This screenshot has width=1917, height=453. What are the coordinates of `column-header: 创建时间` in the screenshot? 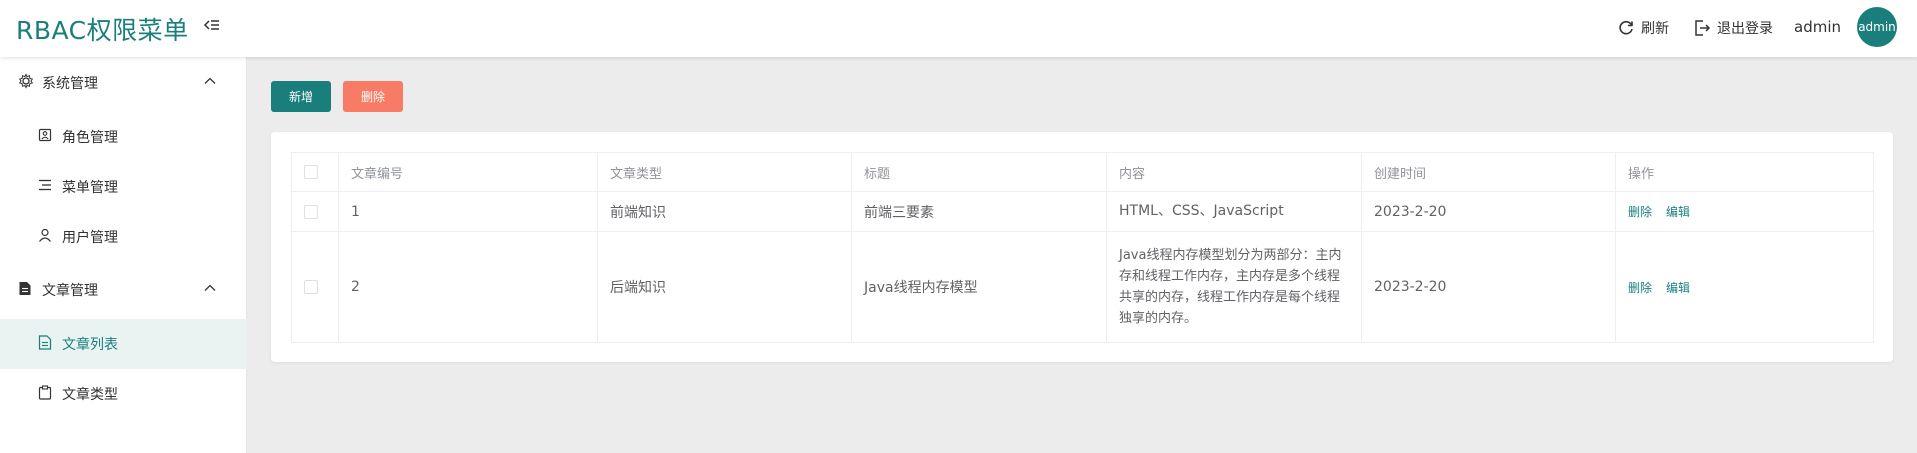 It's located at (1488, 172).